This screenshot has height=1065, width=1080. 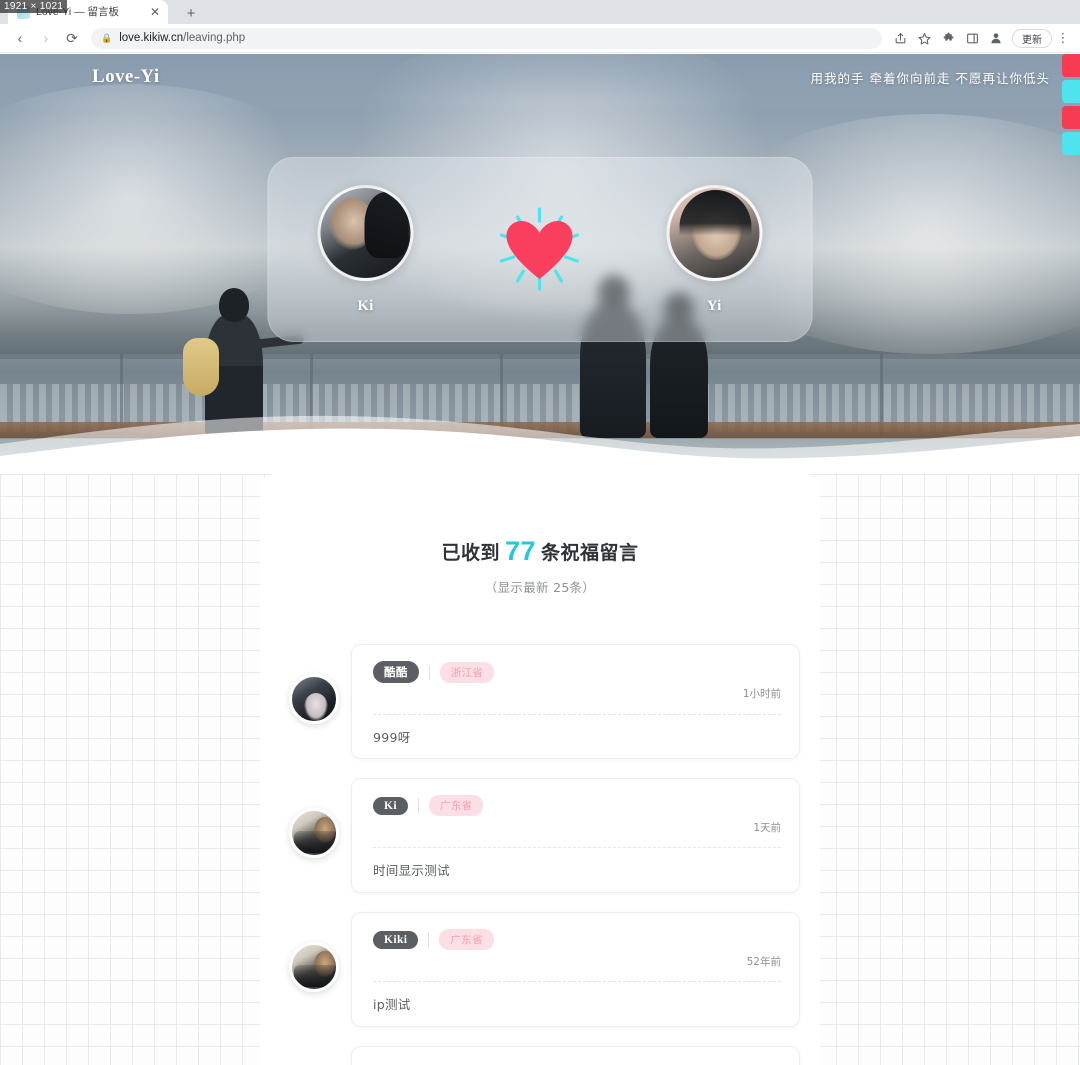 I want to click on list-item: Ki 广东省 1天前 时间显示测试, so click(x=540, y=844).